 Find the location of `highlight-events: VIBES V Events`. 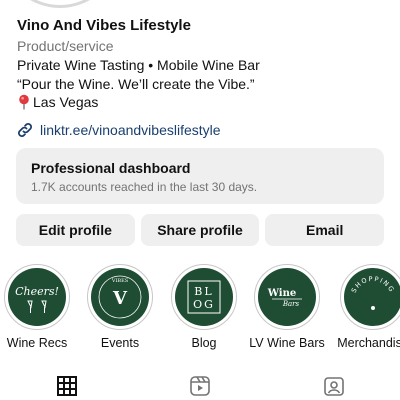

highlight-events: VIBES V Events is located at coordinates (120, 307).